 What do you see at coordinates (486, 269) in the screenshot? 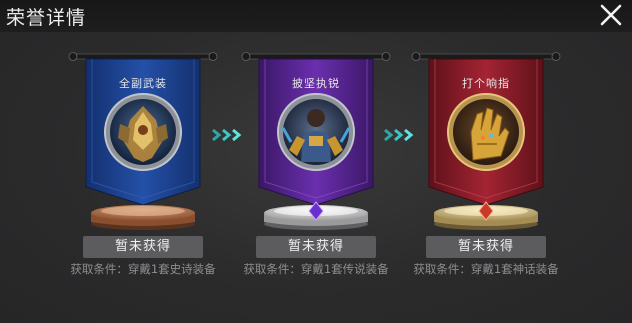
I see `acquire-condition: 获取条件：穿戴1套神话装备` at bounding box center [486, 269].